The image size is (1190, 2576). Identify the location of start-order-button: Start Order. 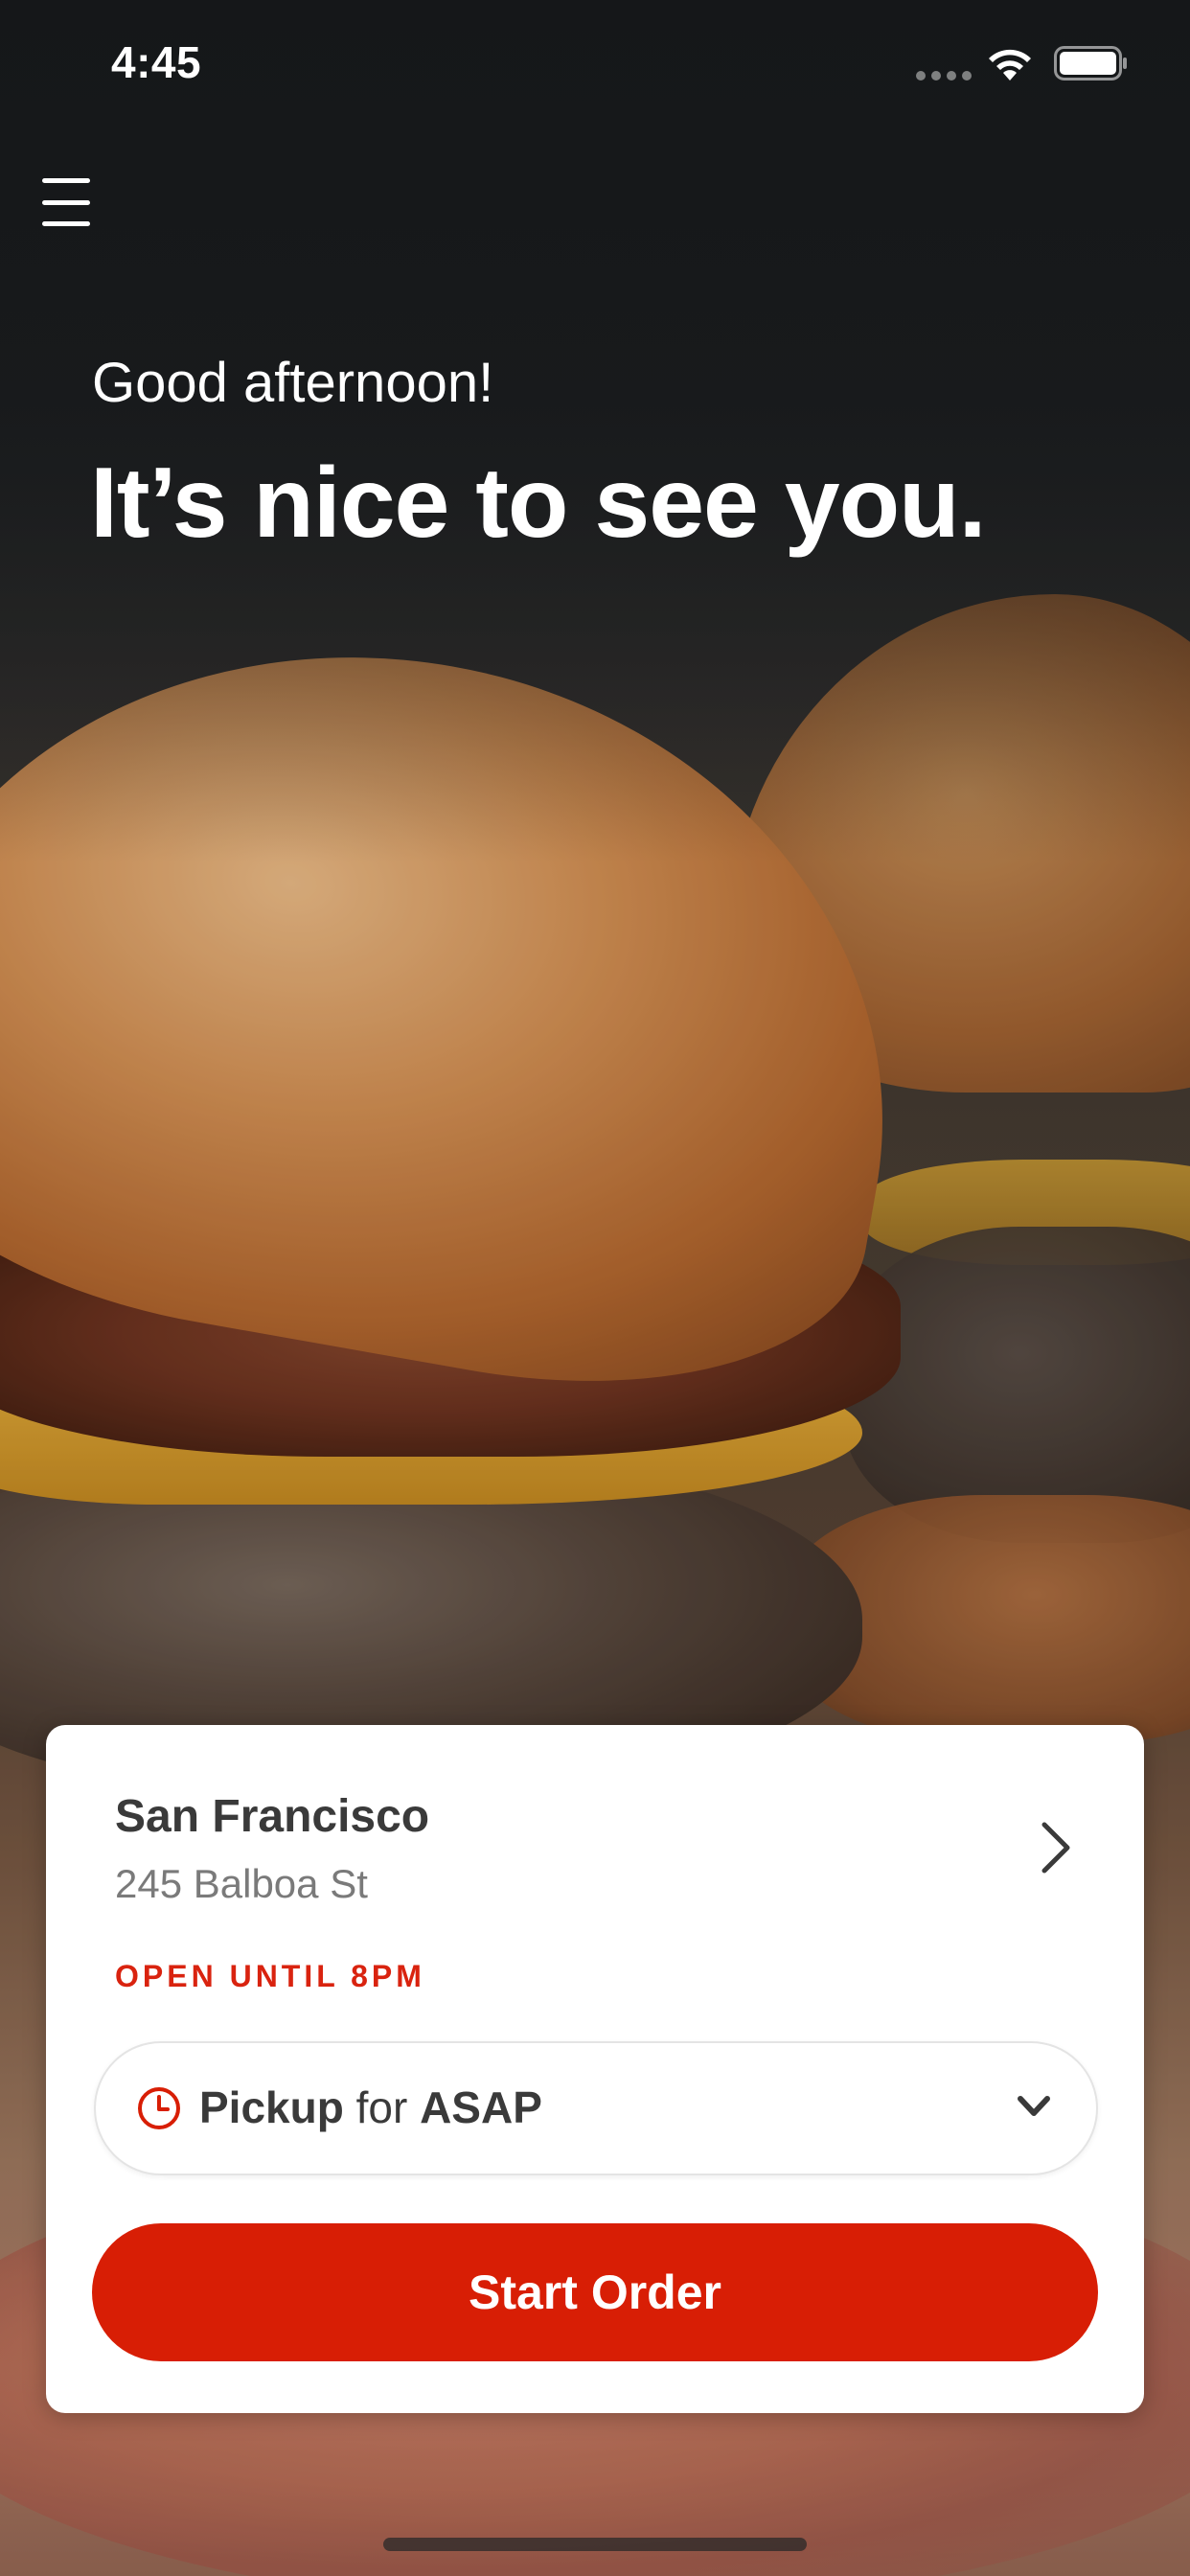
(595, 2292).